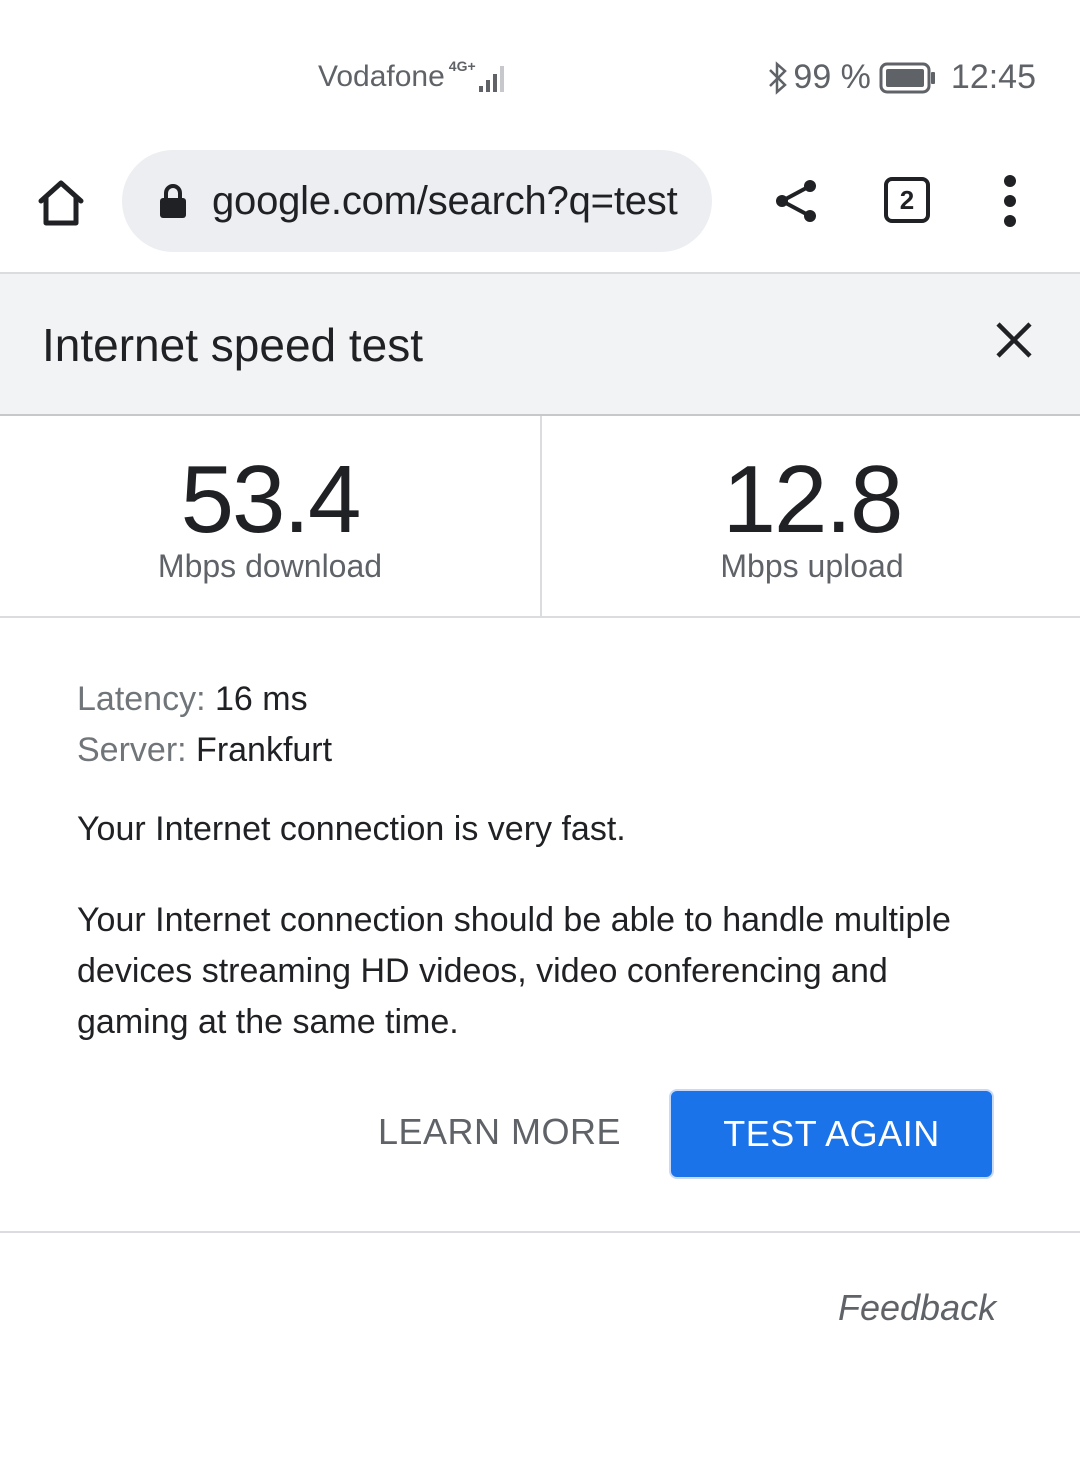 This screenshot has width=1080, height=1469. Describe the element at coordinates (61, 203) in the screenshot. I see `home-icon` at that location.